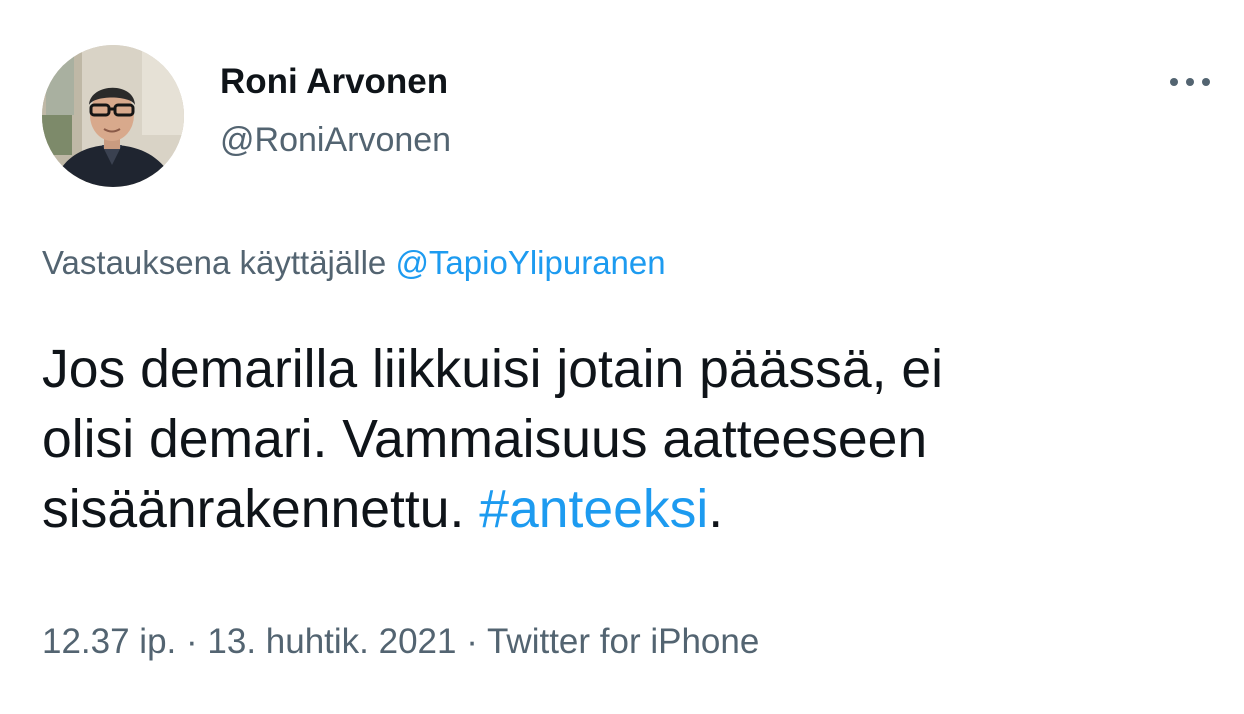 The width and height of the screenshot is (1244, 714). I want to click on tweet-time: 12.37 ip., so click(109, 641).